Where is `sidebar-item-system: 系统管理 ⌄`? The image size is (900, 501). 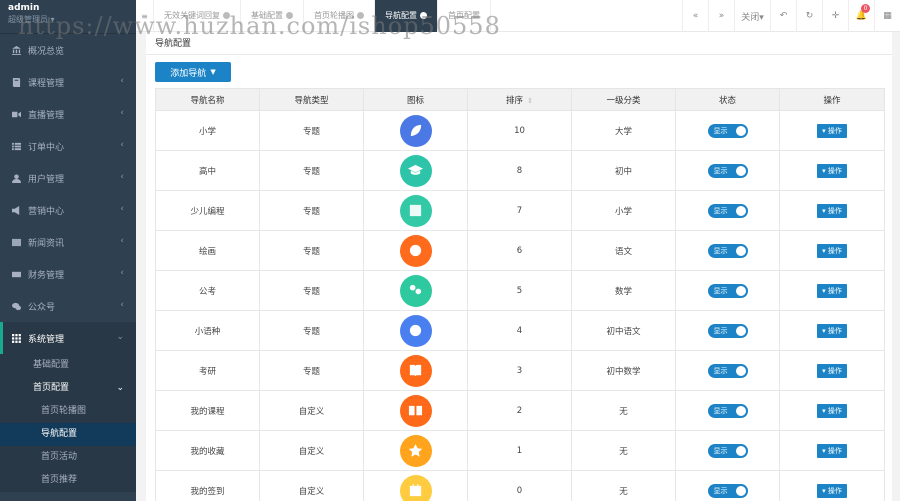 sidebar-item-system: 系统管理 ⌄ is located at coordinates (68, 338).